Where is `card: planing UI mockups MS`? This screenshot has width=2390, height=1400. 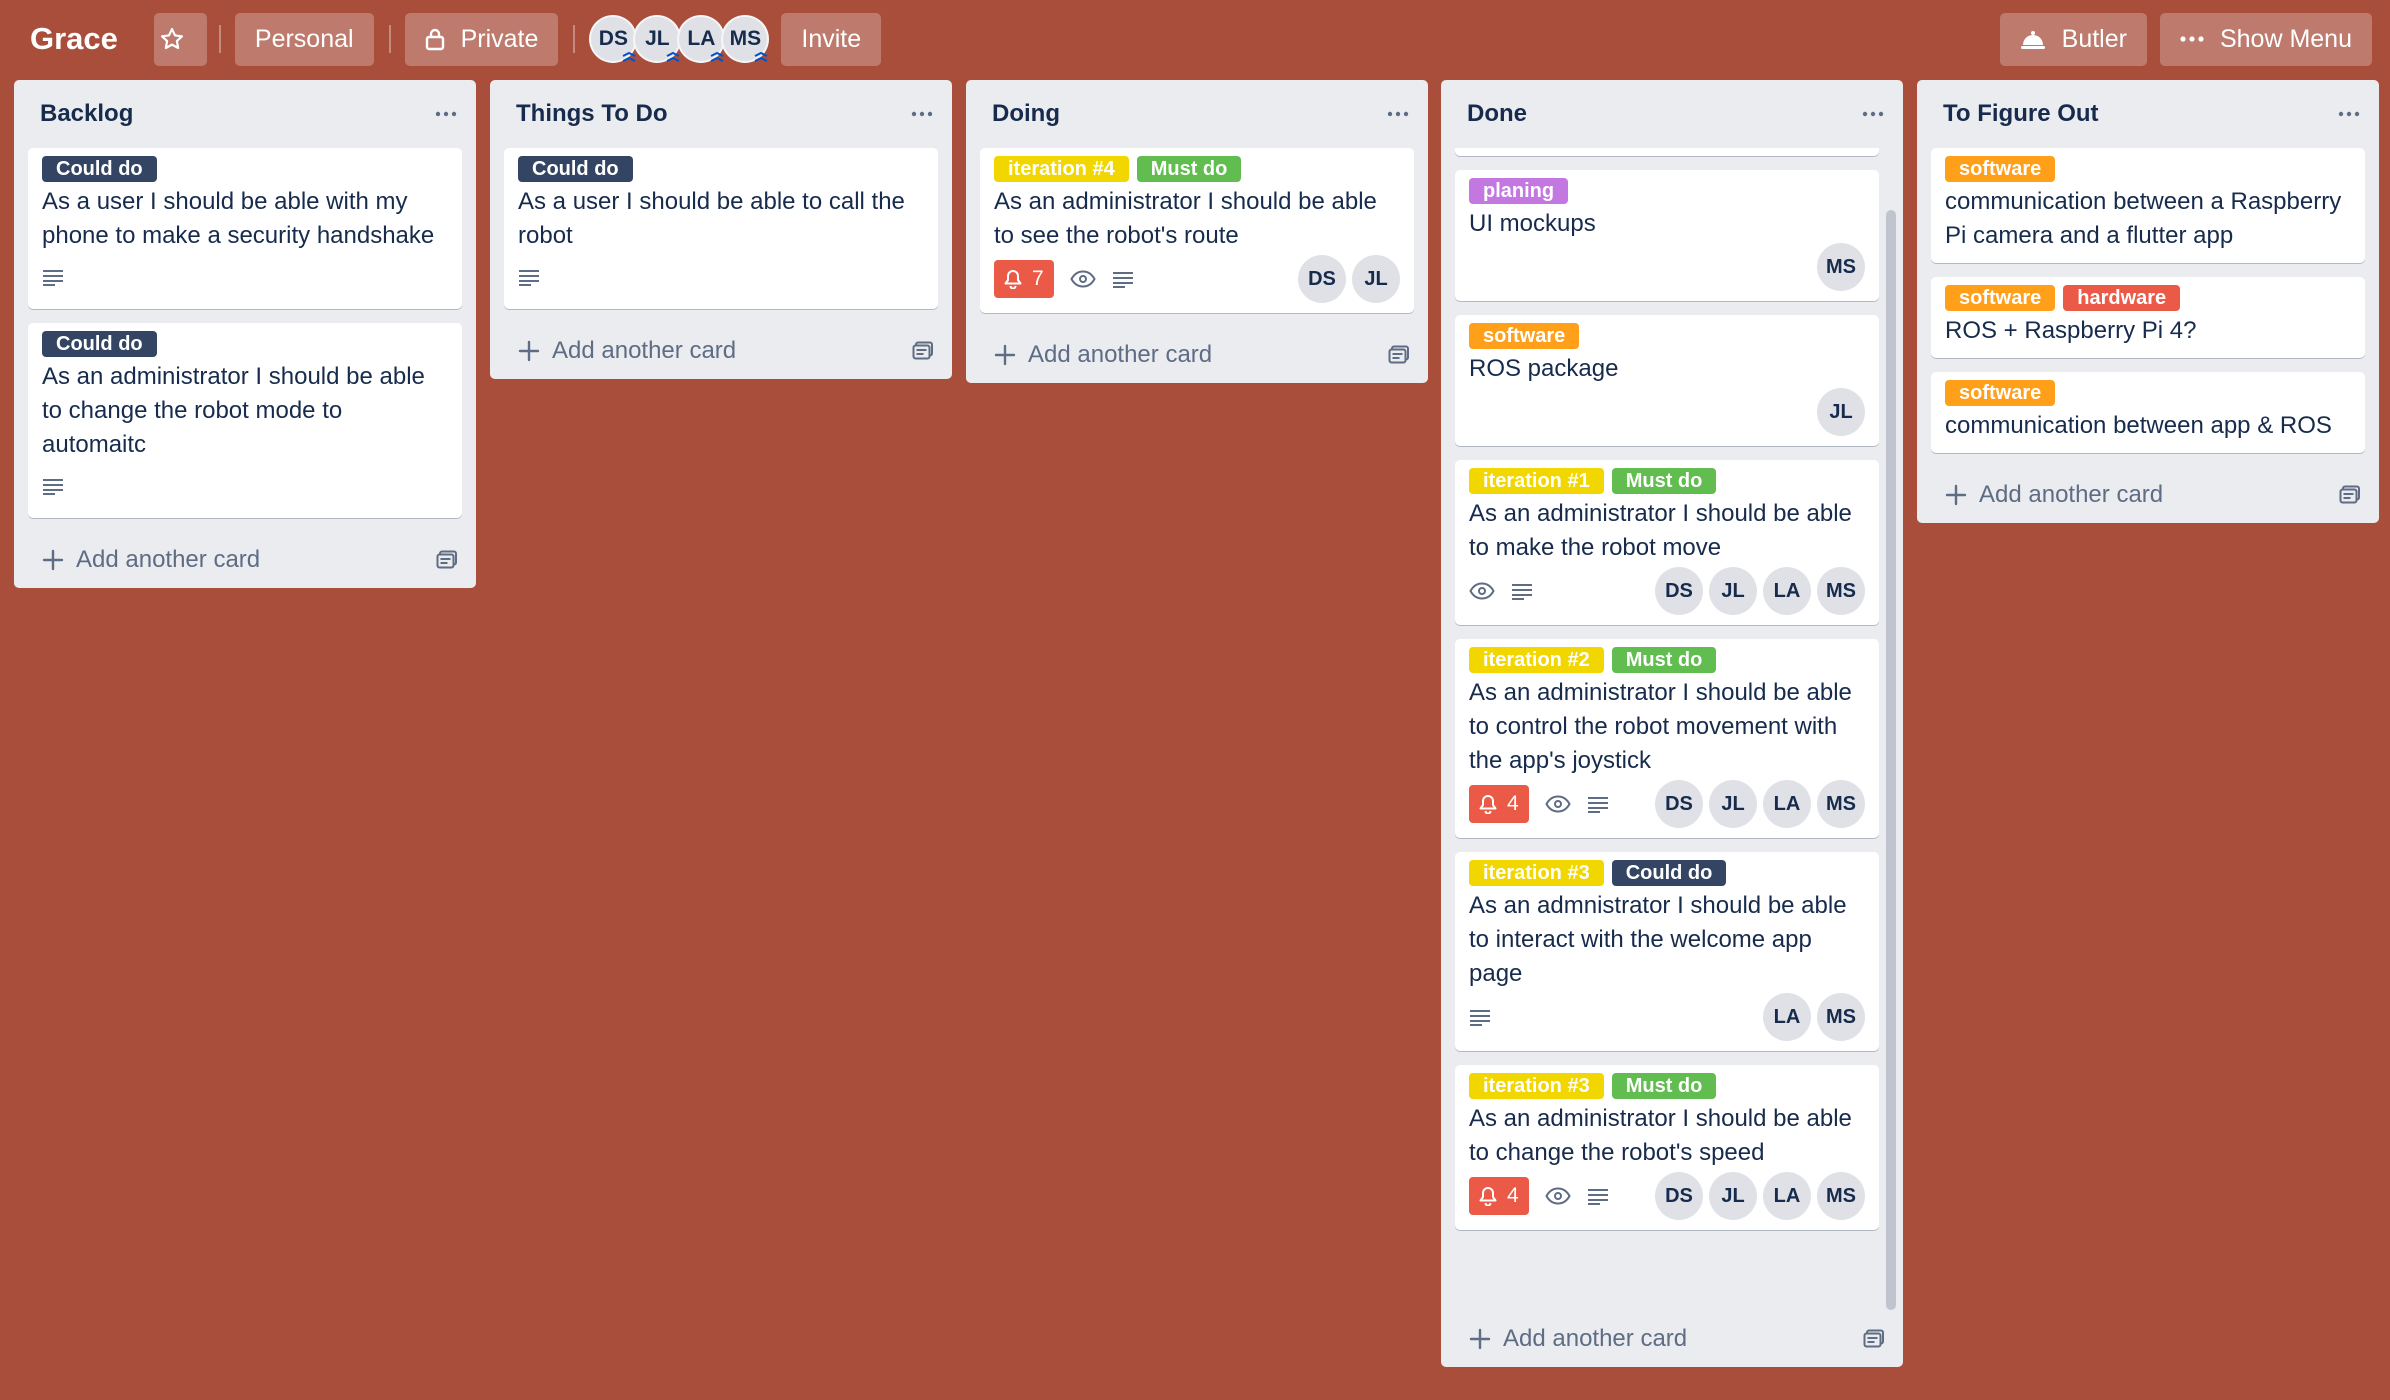 card: planing UI mockups MS is located at coordinates (1667, 235).